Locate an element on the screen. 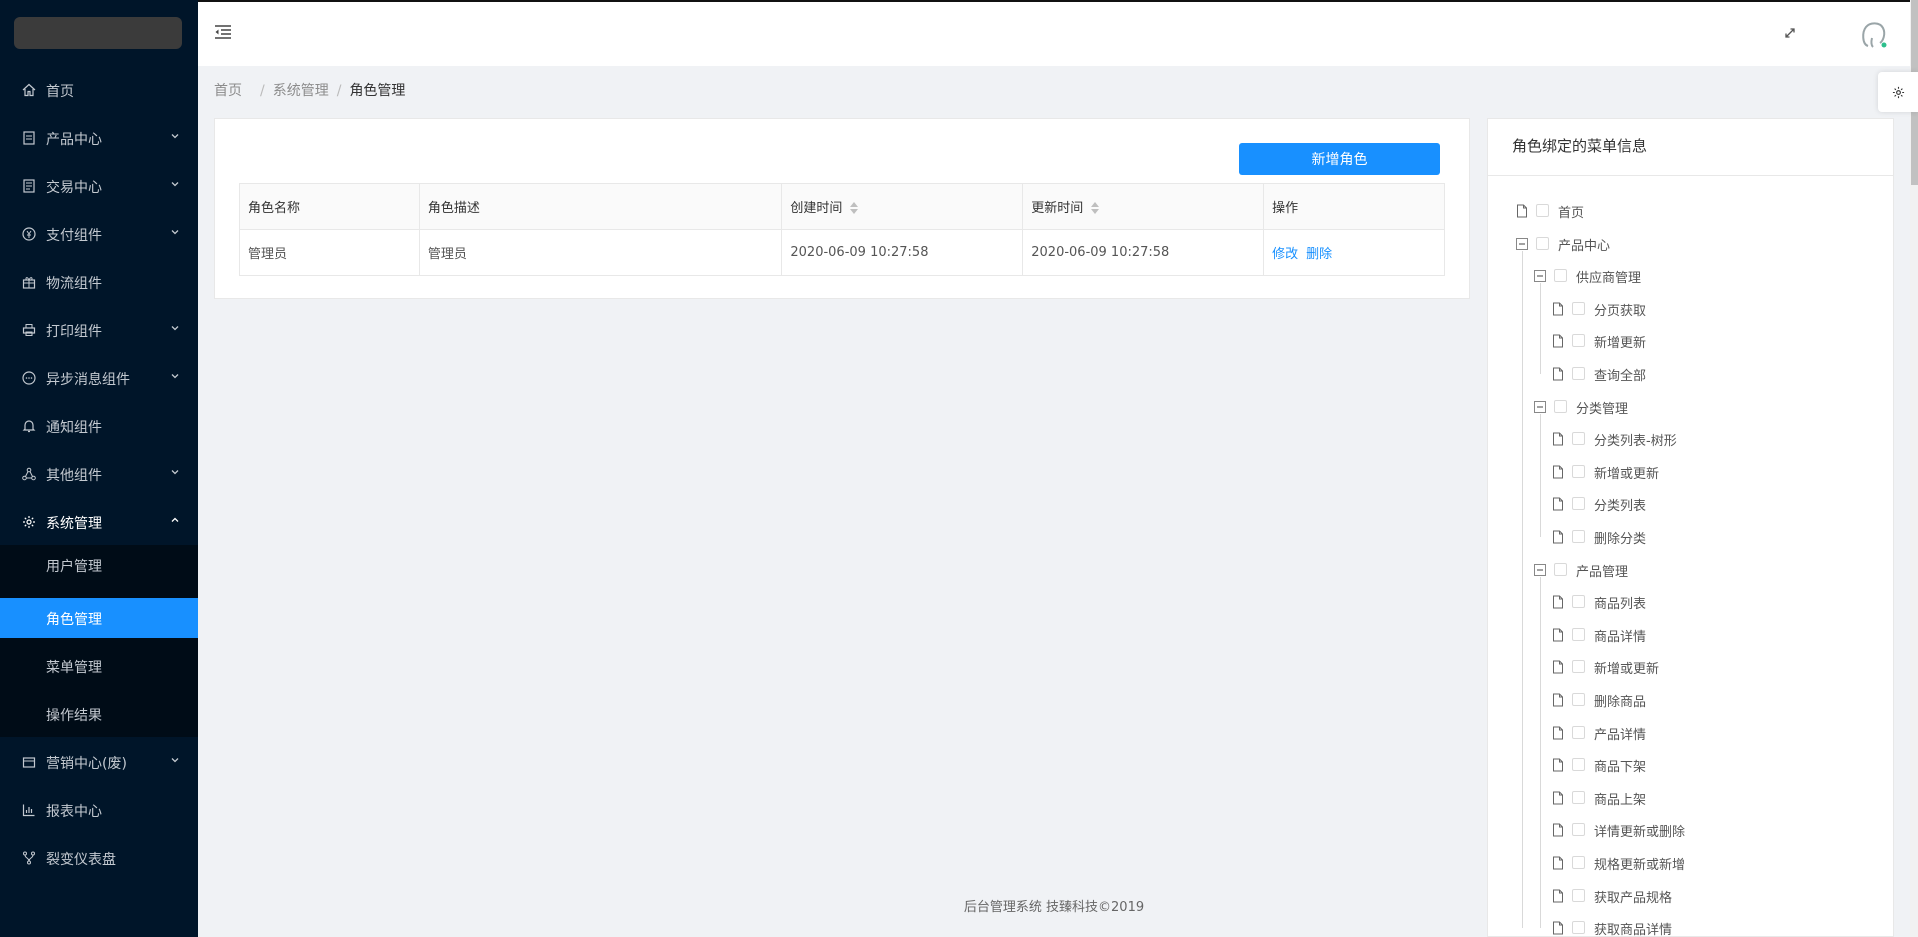  sidebar-subitem-roles: 角色管理 is located at coordinates (99, 618).